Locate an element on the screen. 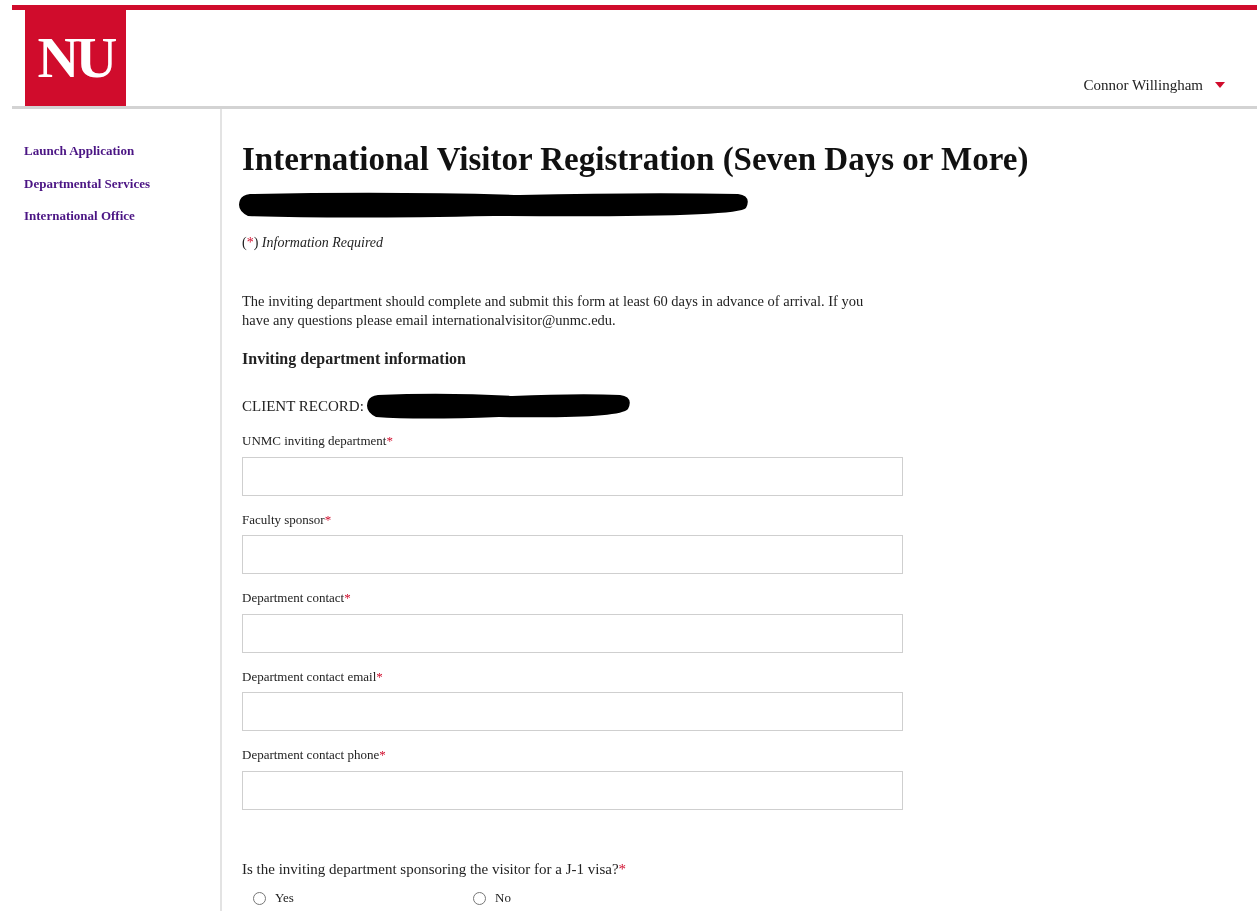 The width and height of the screenshot is (1257, 911). field-label: Department contact phone* is located at coordinates (314, 755).